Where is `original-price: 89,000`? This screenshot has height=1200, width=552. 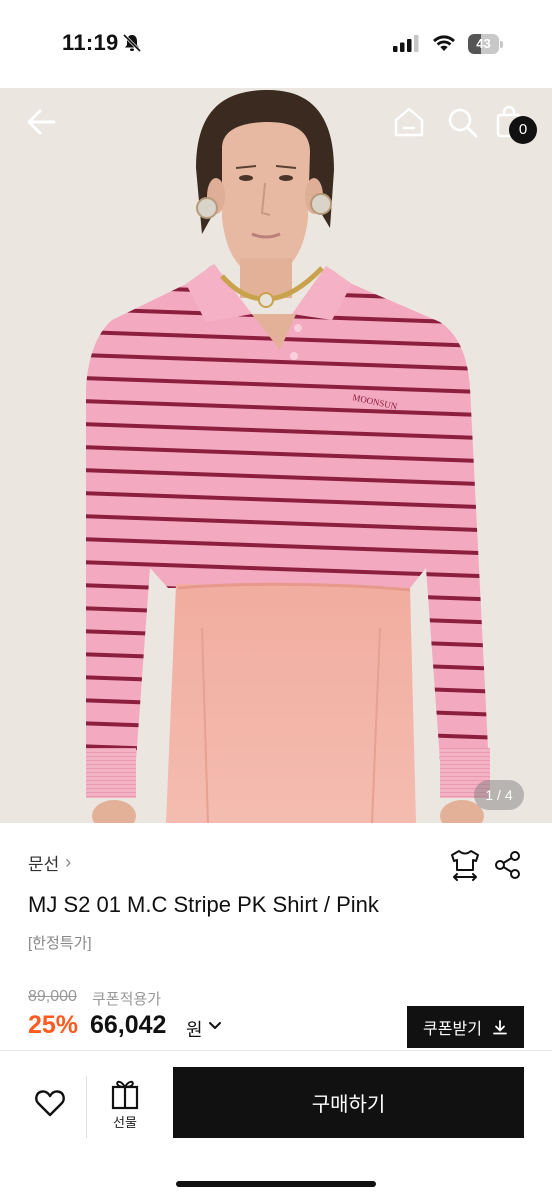
original-price: 89,000 is located at coordinates (52, 996).